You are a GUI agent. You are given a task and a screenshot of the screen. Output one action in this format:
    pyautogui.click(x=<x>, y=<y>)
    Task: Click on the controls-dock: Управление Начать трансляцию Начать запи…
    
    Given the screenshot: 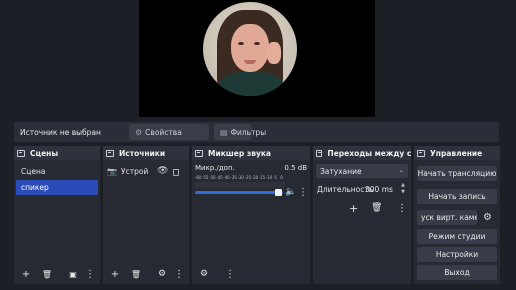 What is the action you would take?
    pyautogui.click(x=457, y=215)
    